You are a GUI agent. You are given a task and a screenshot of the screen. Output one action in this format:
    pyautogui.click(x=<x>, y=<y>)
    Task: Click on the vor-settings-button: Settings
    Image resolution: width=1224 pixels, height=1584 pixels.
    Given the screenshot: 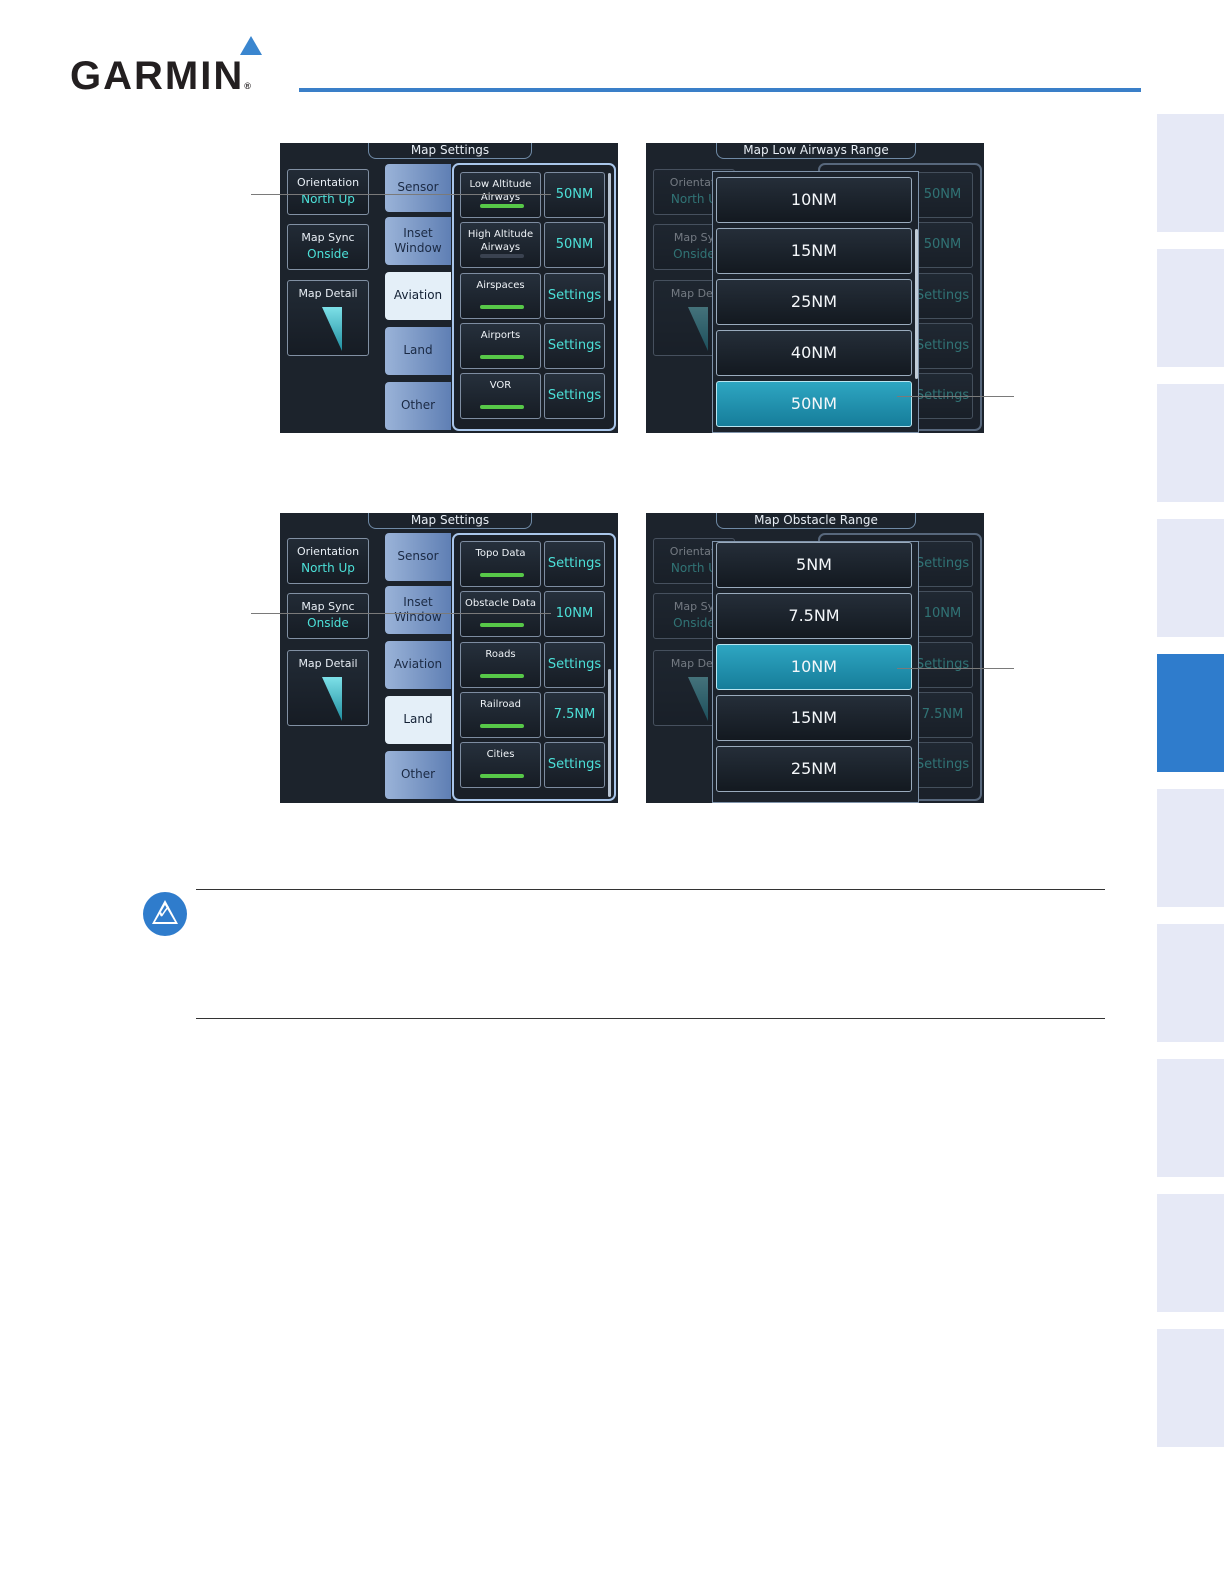 What is the action you would take?
    pyautogui.click(x=574, y=396)
    